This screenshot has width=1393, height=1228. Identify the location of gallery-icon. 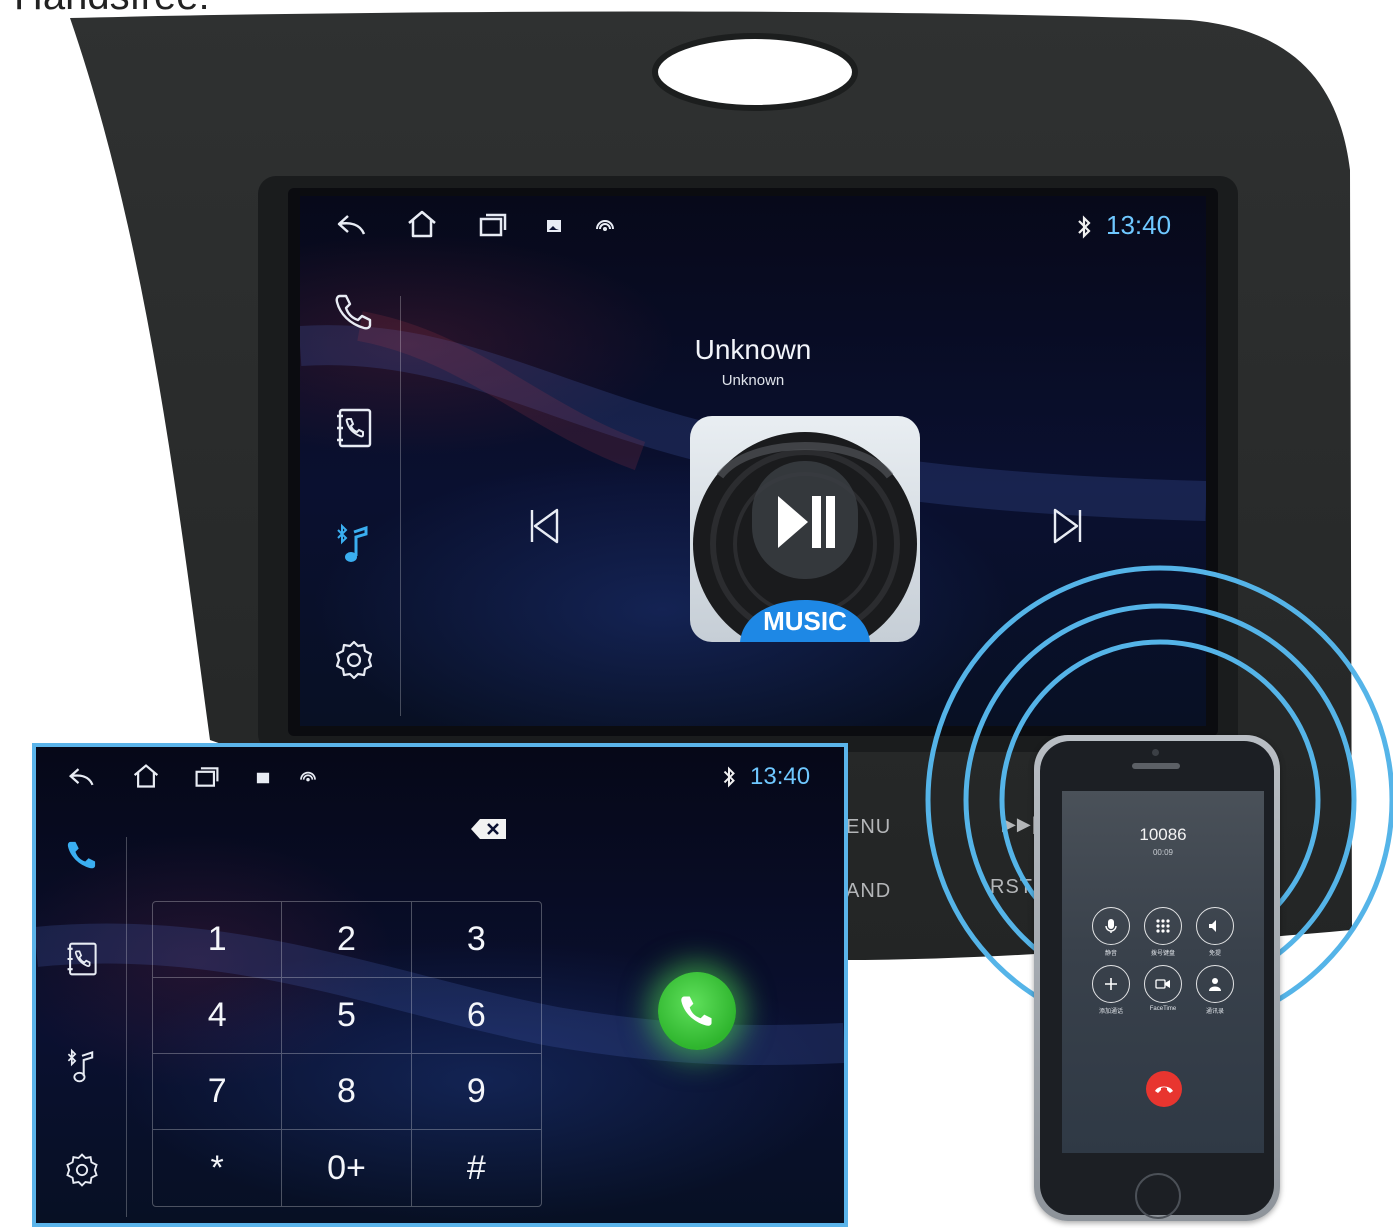
(263, 780).